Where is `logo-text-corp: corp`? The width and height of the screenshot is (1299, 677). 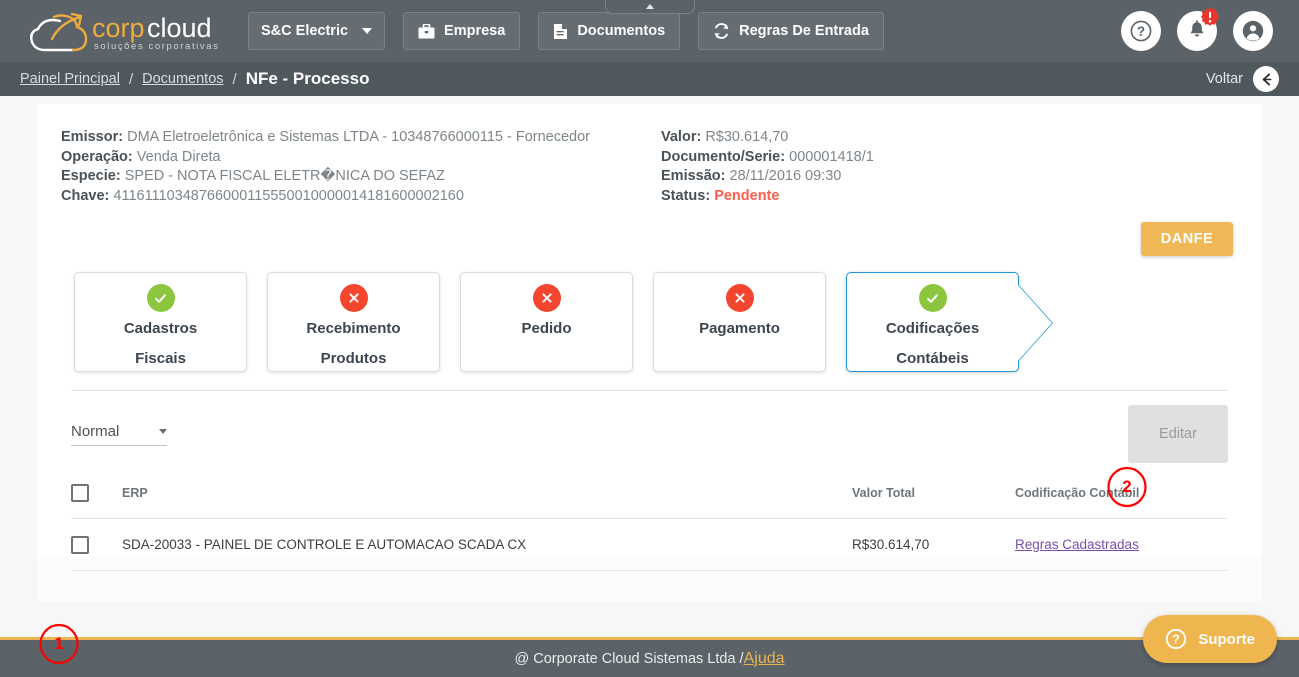
logo-text-corp: corp is located at coordinates (118, 28).